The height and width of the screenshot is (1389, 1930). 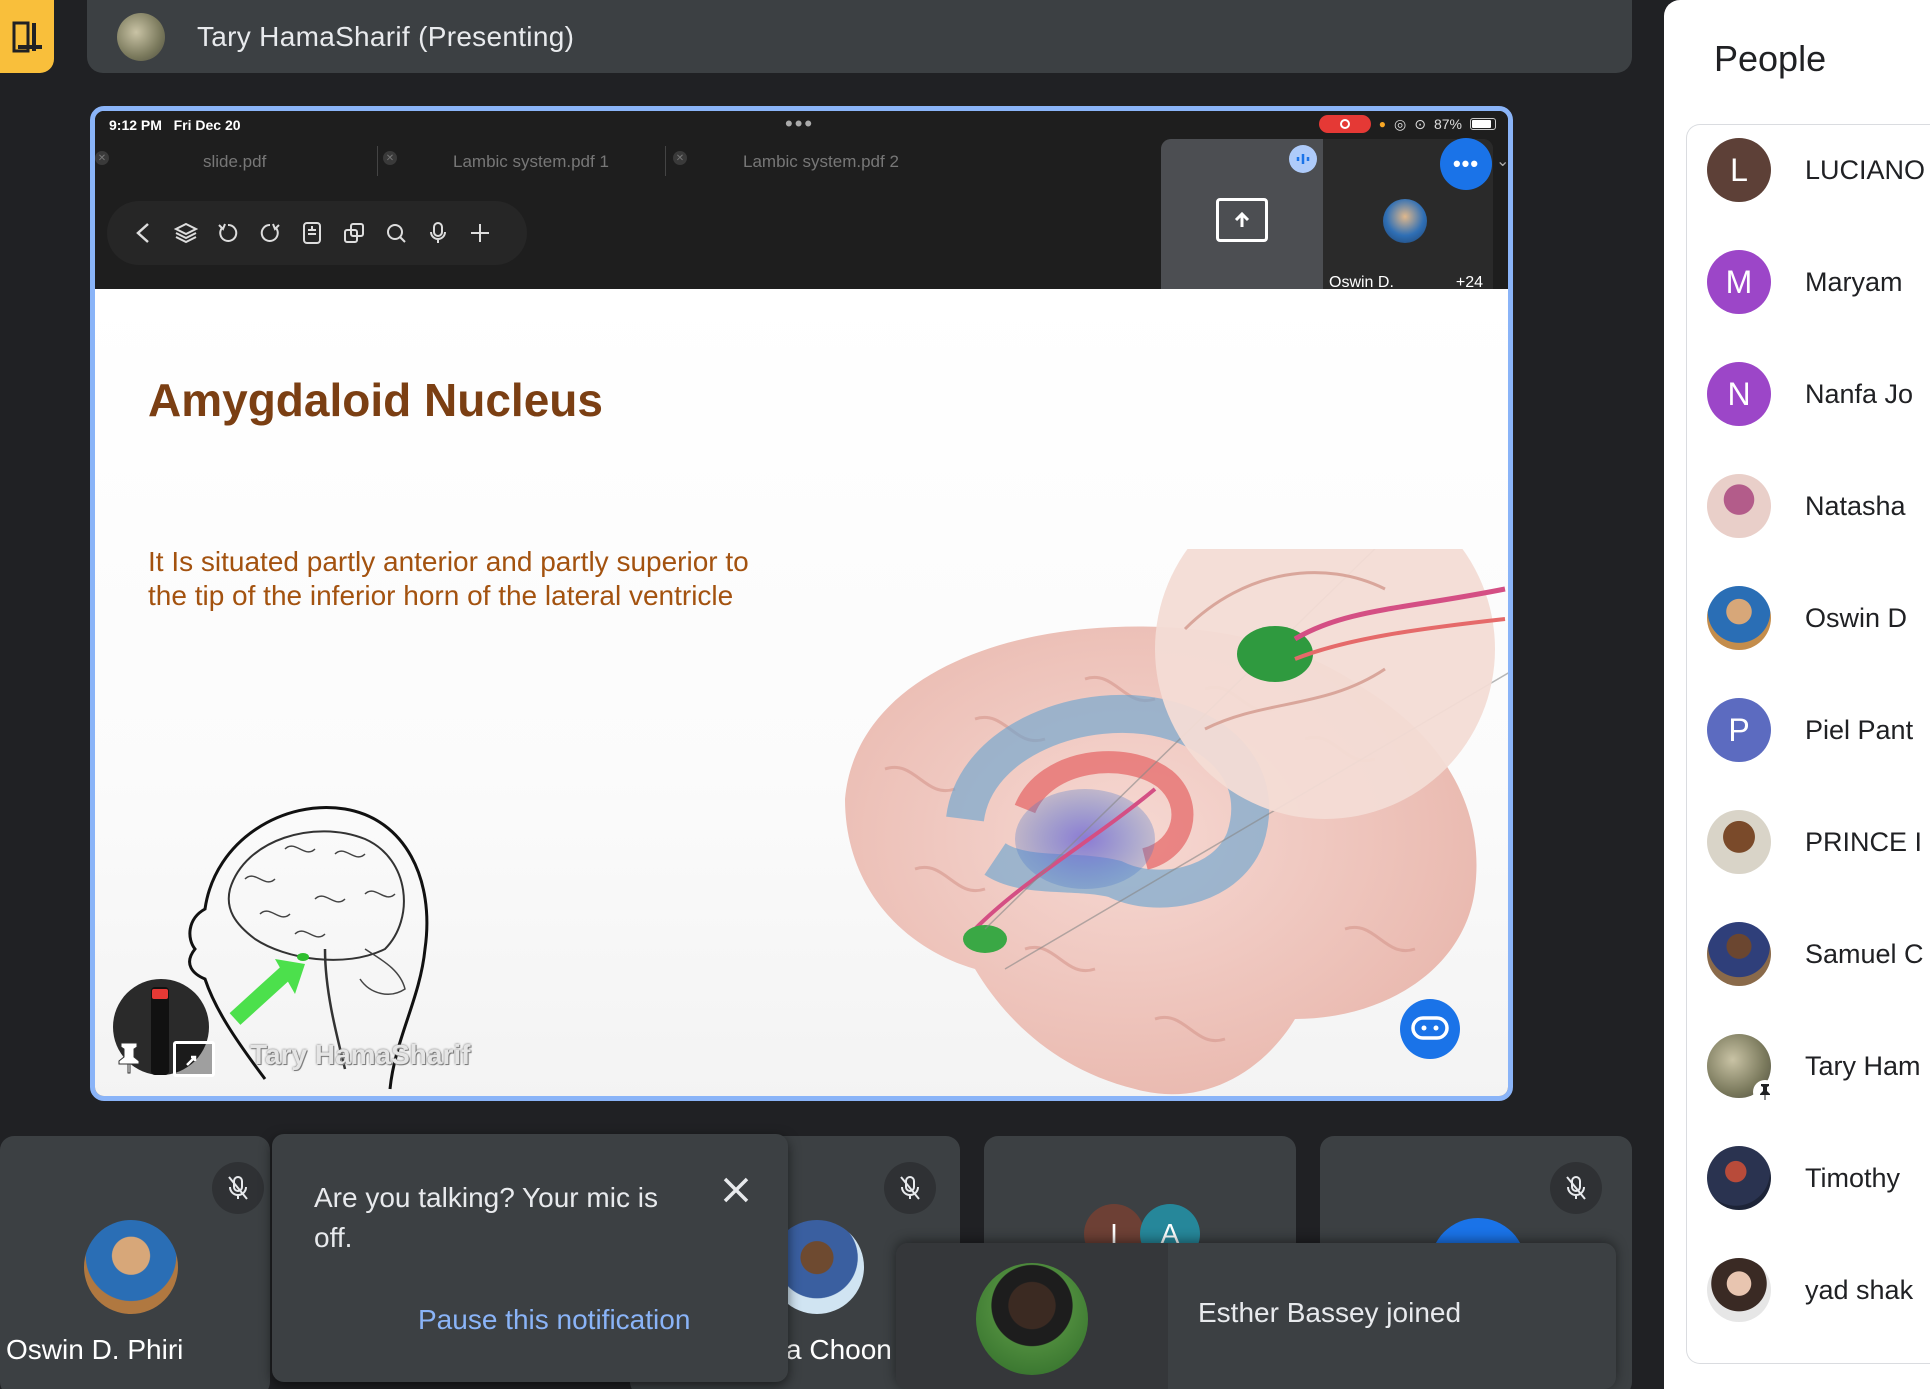 What do you see at coordinates (207, 125) in the screenshot?
I see `ipad-date: Fri Dec 20` at bounding box center [207, 125].